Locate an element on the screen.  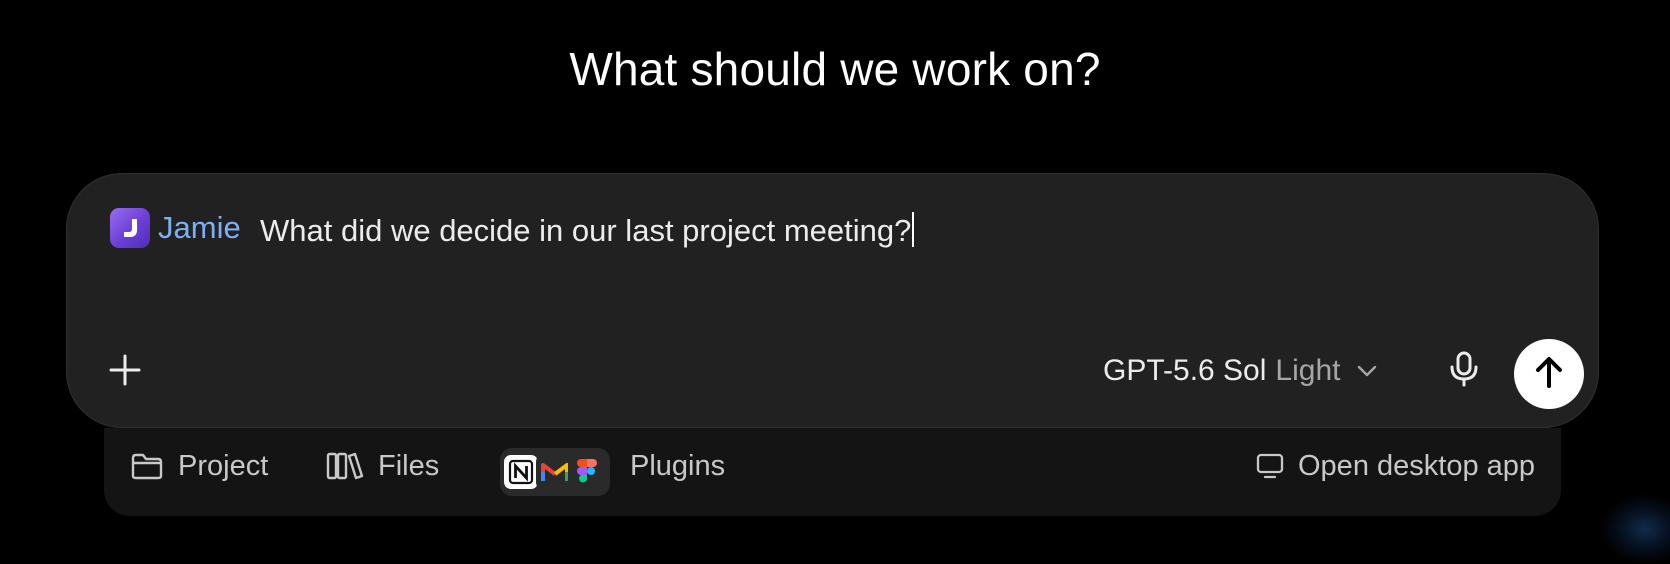
notion-icon is located at coordinates (521, 472).